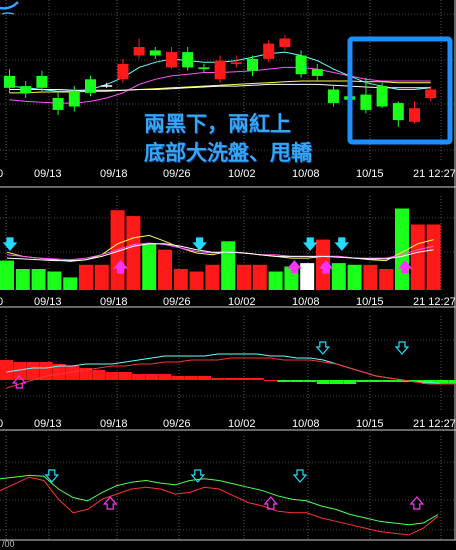 The image size is (456, 550). What do you see at coordinates (219, 506) in the screenshot?
I see `indicator-3-line` at bounding box center [219, 506].